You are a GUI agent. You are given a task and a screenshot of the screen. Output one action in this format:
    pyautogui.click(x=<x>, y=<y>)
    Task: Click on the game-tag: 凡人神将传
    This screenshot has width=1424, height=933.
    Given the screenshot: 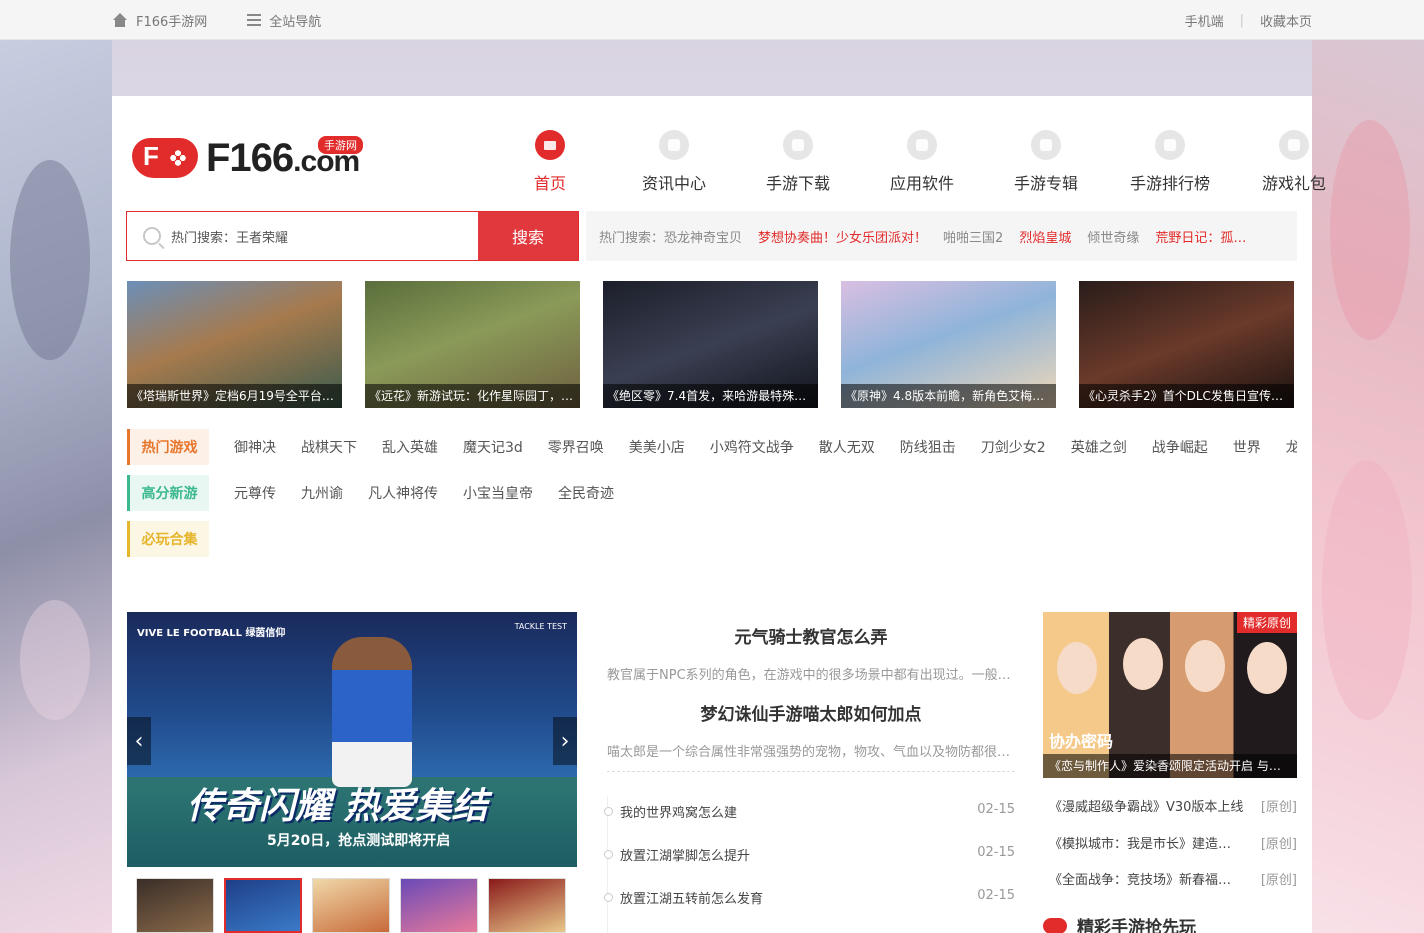 What is the action you would take?
    pyautogui.click(x=403, y=493)
    